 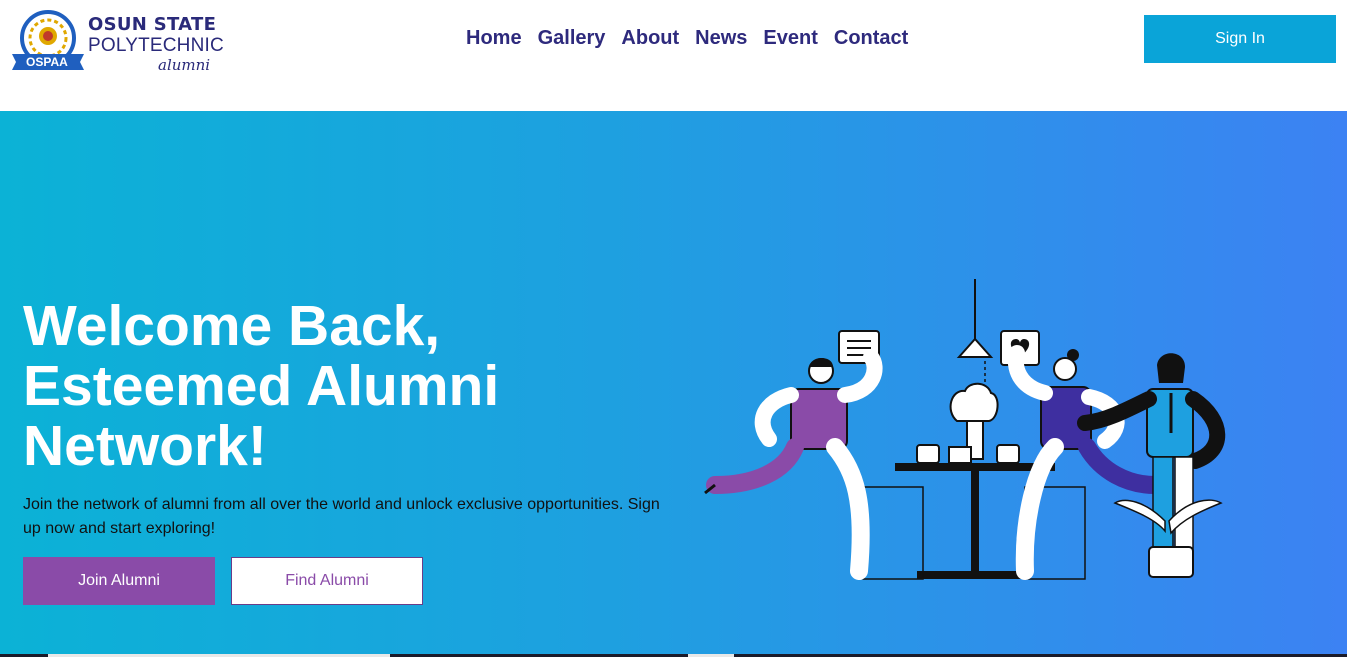 I want to click on hero-title: Welcome Back, Esteemed Alumni Network!, so click(x=261, y=386).